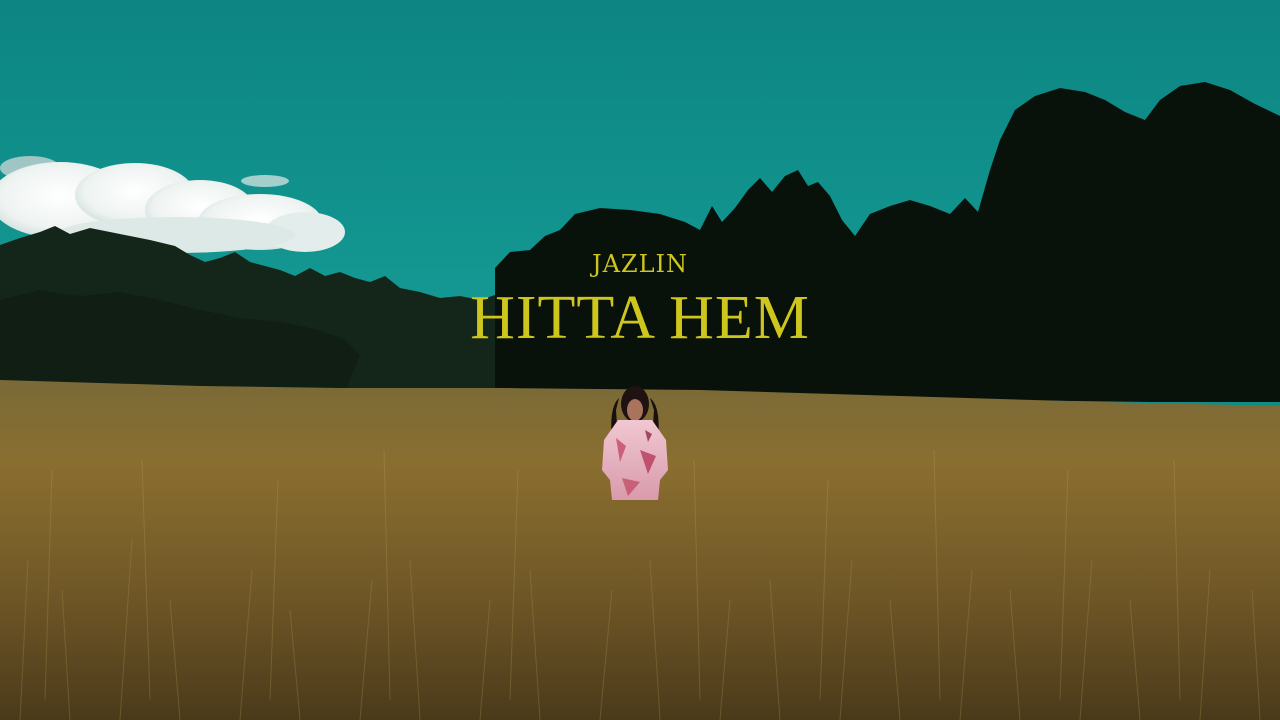 The image size is (1280, 720). I want to click on dress, so click(635, 460).